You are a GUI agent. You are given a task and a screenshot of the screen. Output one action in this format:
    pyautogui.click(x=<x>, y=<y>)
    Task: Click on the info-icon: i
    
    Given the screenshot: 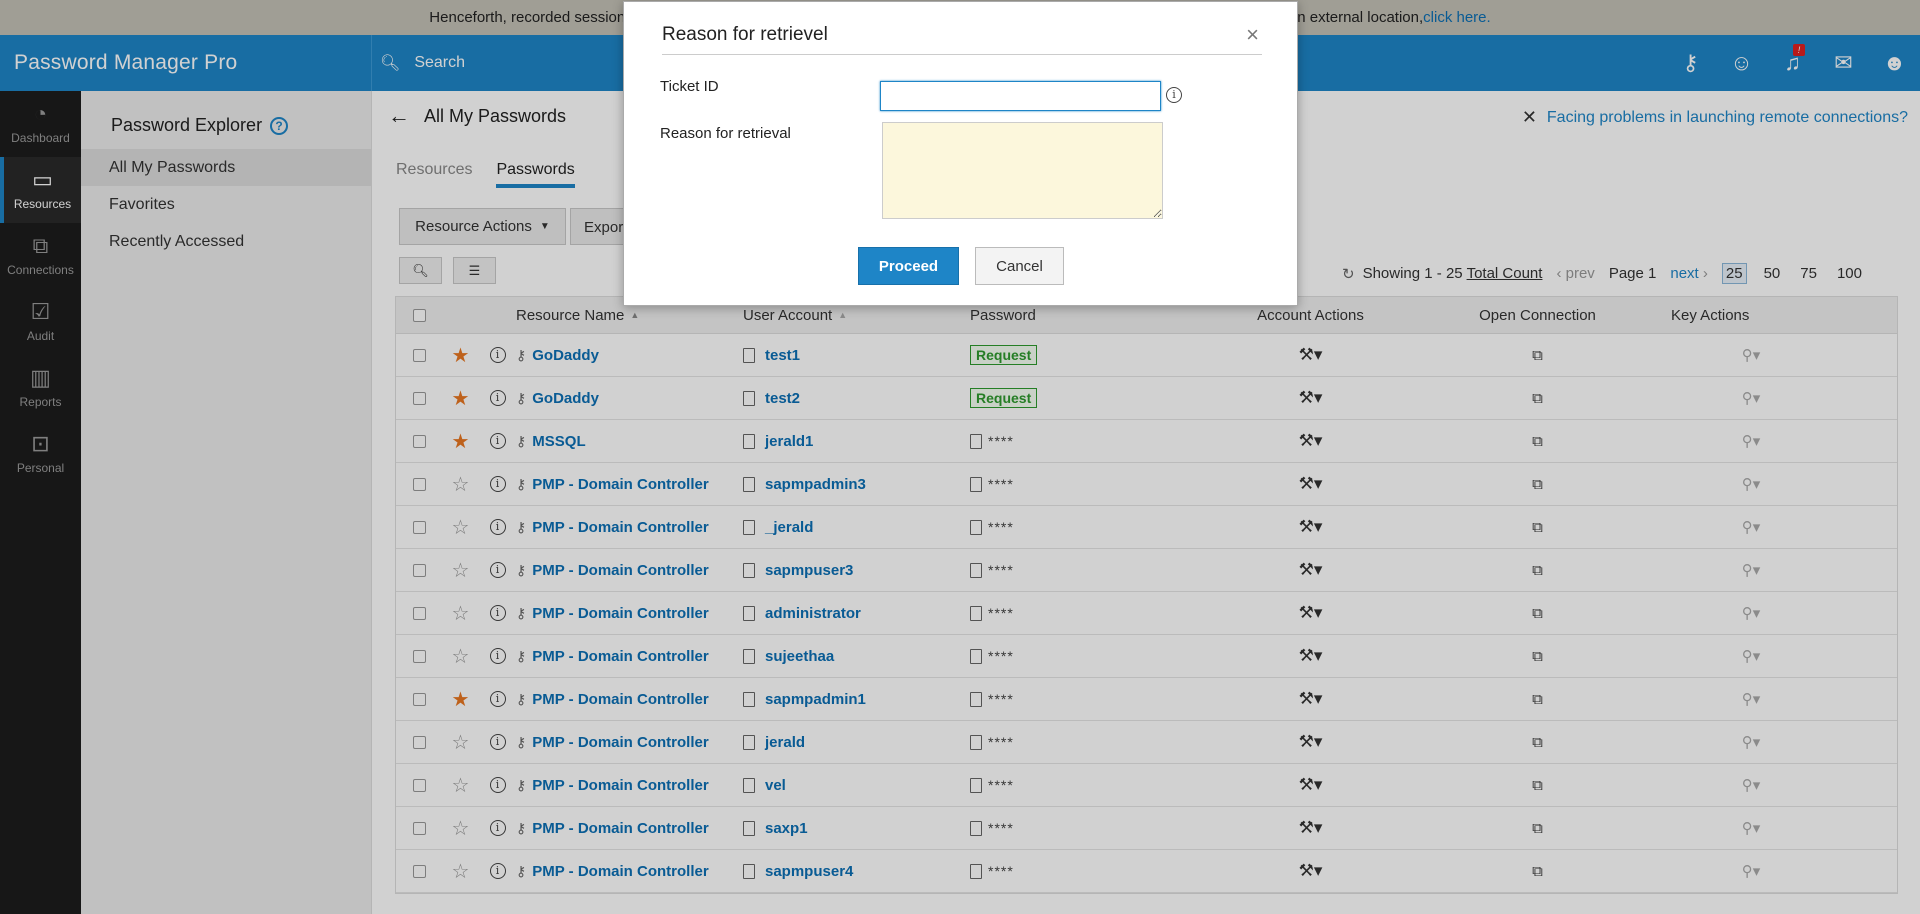 What is the action you would take?
    pyautogui.click(x=1174, y=95)
    